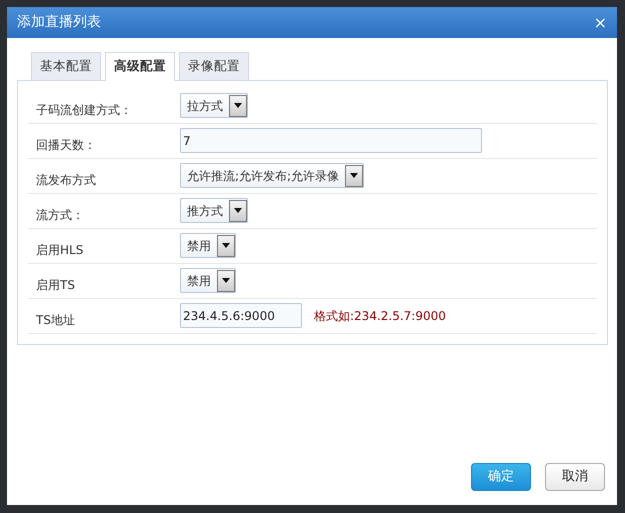  What do you see at coordinates (380, 316) in the screenshot?
I see `hint-text: 格式如:234.2.5.7:9000` at bounding box center [380, 316].